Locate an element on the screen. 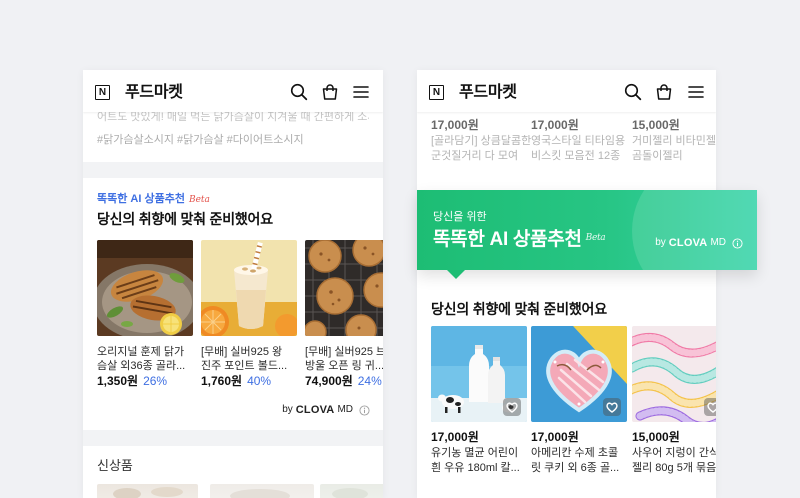  banner-kicker: 당신을 위한 is located at coordinates (460, 217).